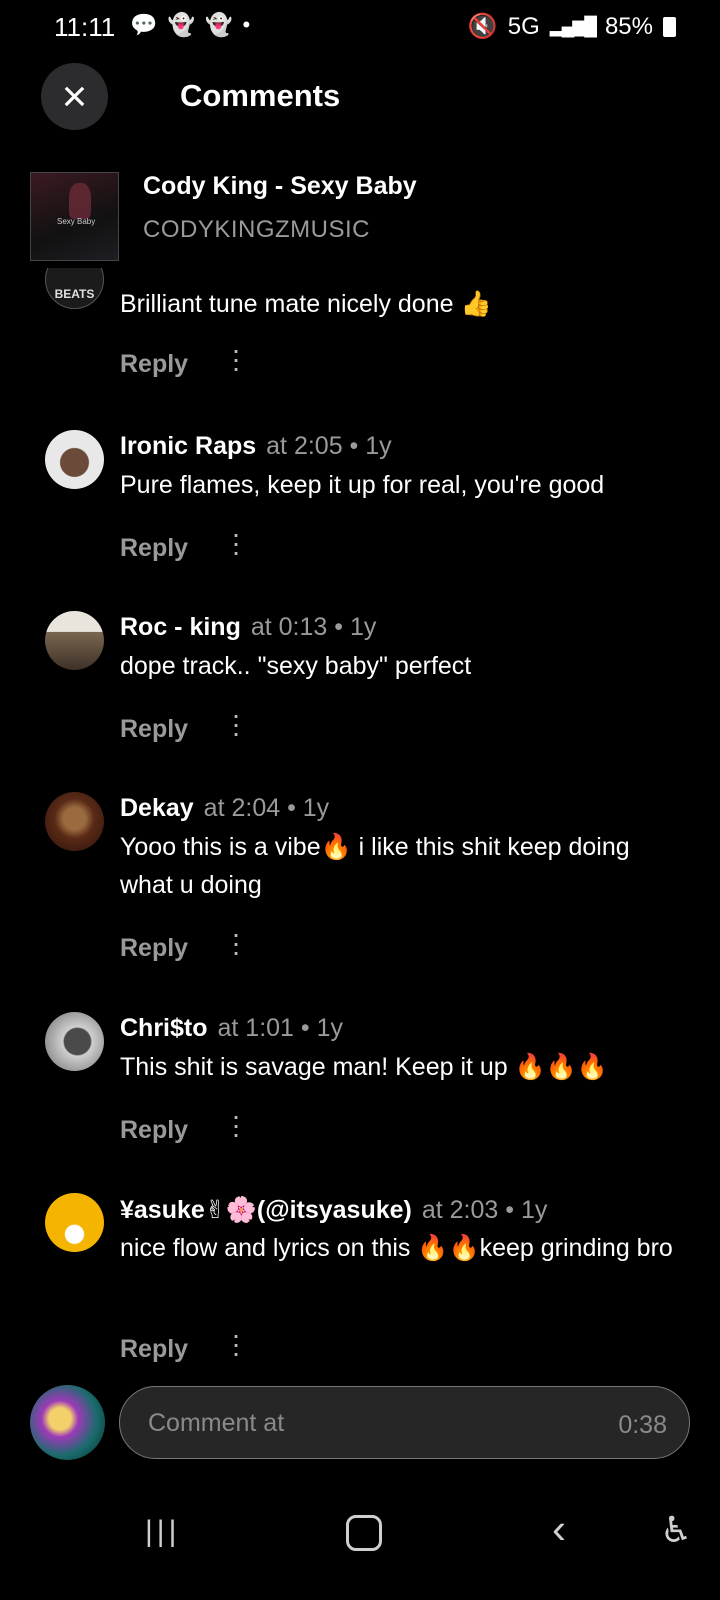 The height and width of the screenshot is (1600, 720). I want to click on comment-meta: ¥asuke✌🌸(@itsyasuke) at 2:03 • 1y, so click(333, 1210).